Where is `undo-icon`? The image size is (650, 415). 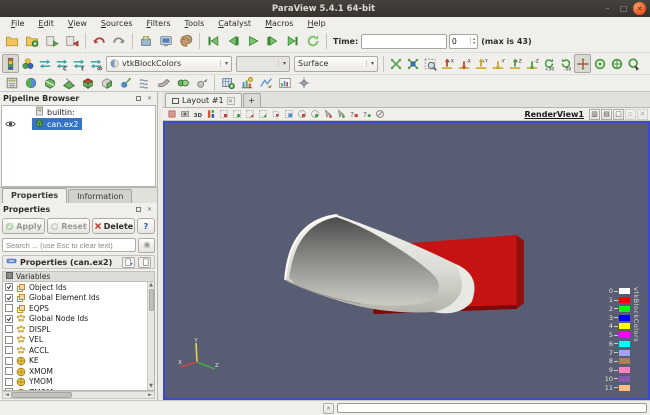 undo-icon is located at coordinates (99, 41).